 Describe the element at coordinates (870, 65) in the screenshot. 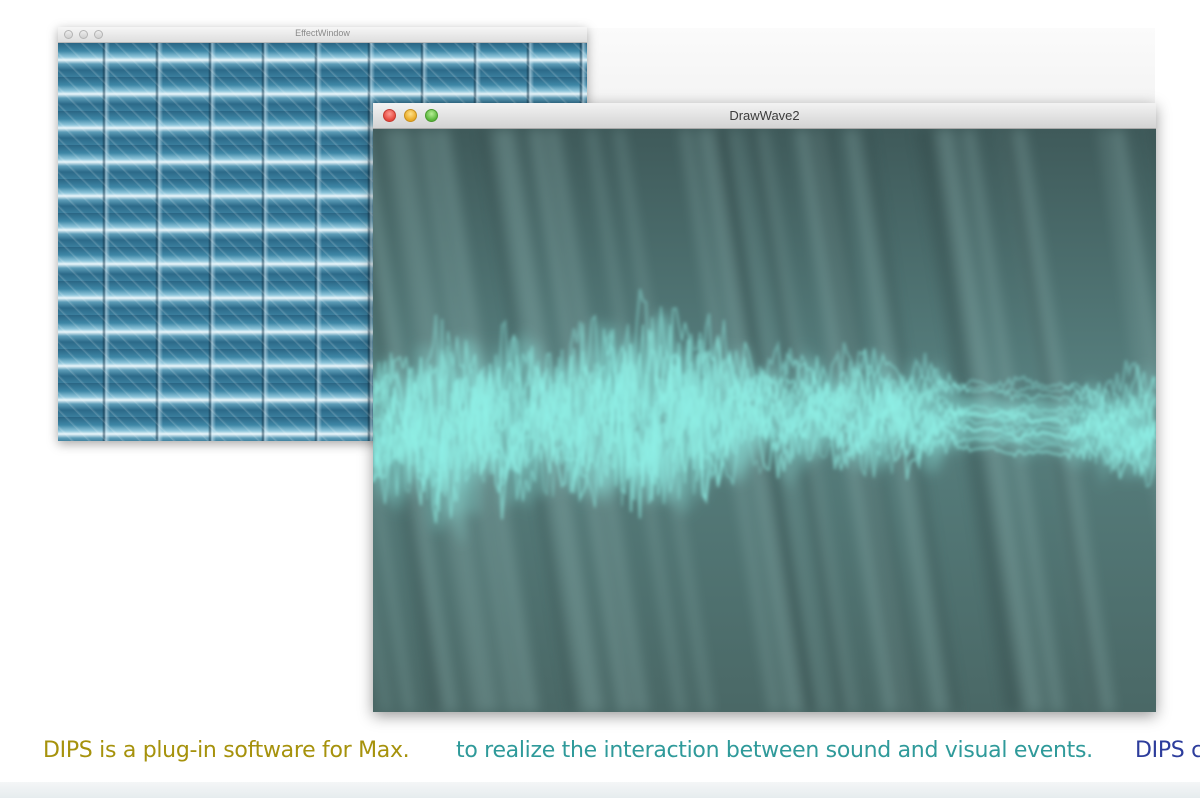

I see `background-window-strip` at that location.